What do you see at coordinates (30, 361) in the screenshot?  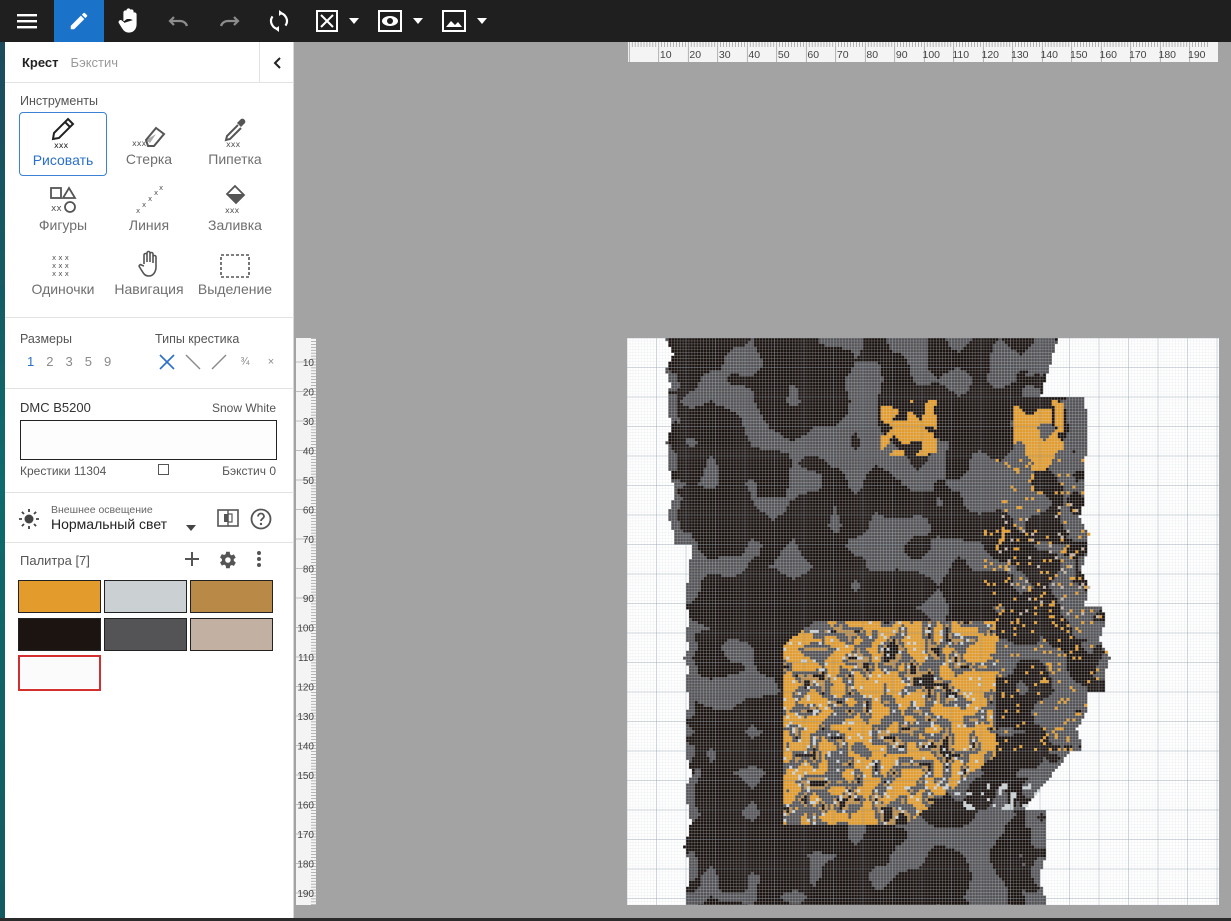 I see `size-option: 1` at bounding box center [30, 361].